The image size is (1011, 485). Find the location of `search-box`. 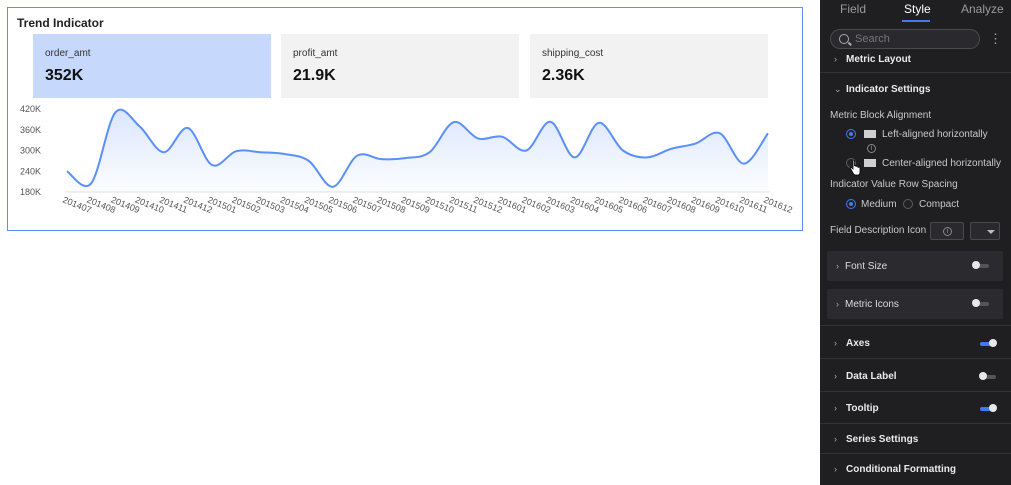

search-box is located at coordinates (905, 39).